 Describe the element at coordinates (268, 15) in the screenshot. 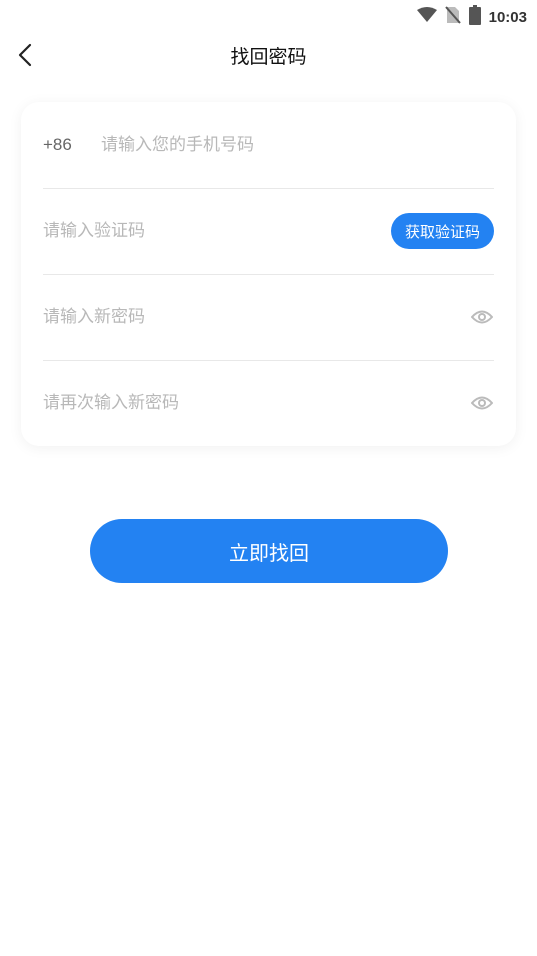

I see `status-bar: 10:03` at that location.